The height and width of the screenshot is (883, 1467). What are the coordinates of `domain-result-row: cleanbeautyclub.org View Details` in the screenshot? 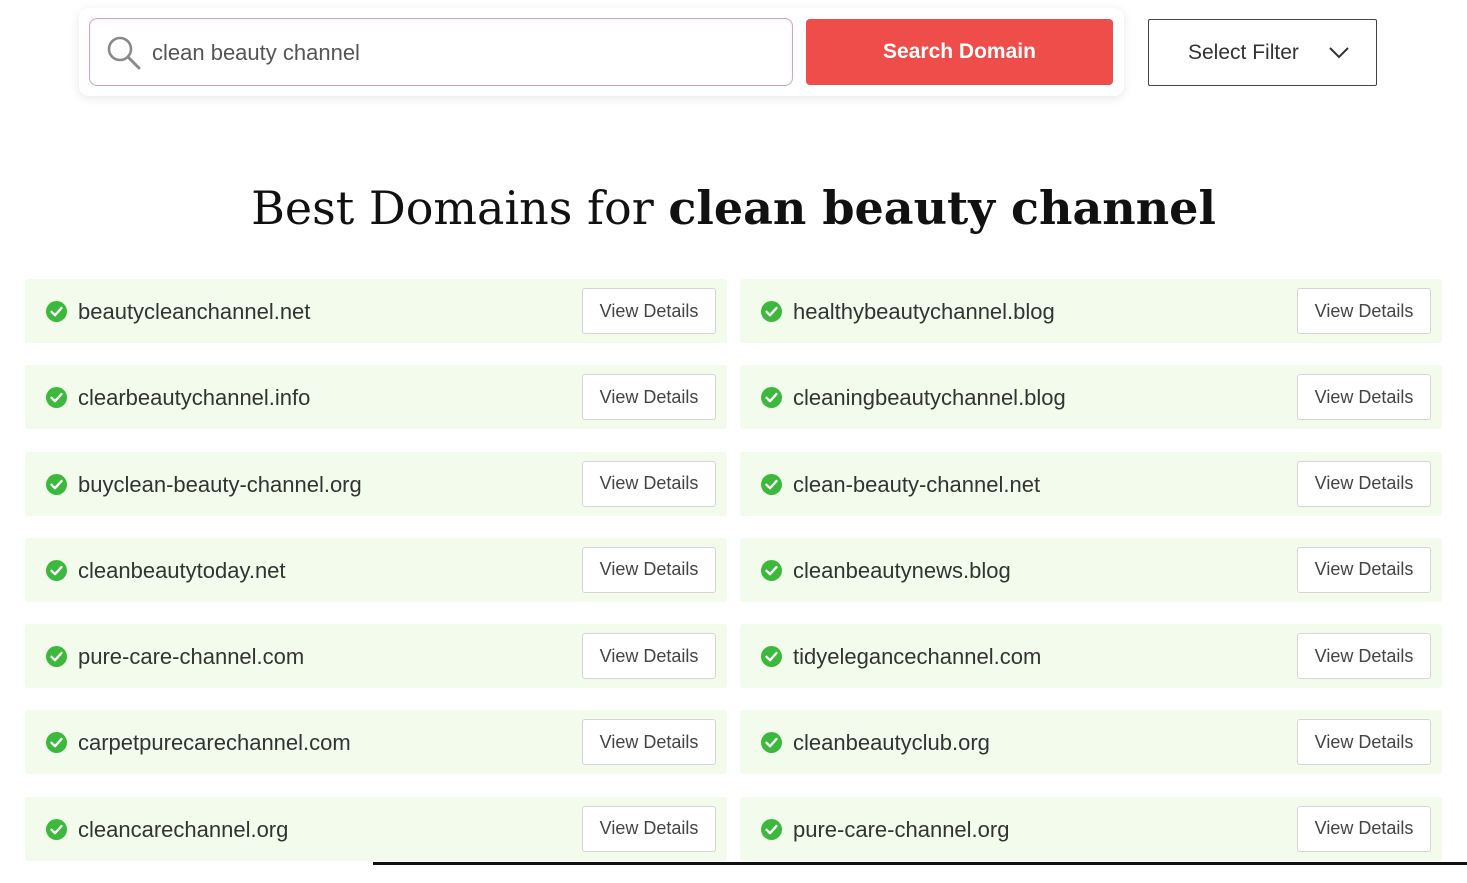 It's located at (1091, 742).